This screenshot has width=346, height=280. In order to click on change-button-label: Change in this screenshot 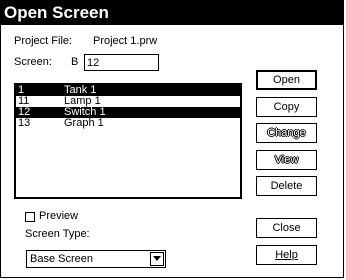, I will do `click(286, 133)`.